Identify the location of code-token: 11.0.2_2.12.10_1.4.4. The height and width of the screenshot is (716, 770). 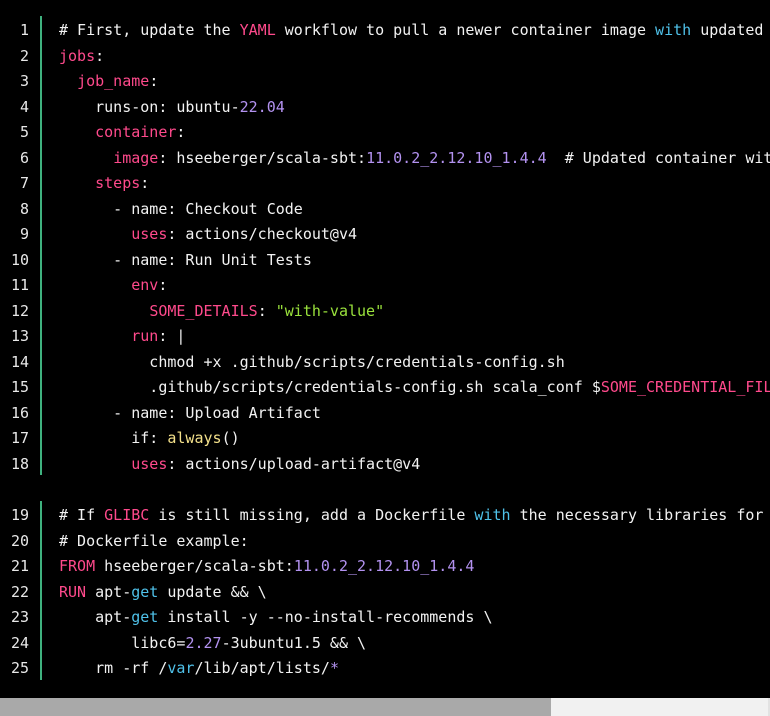
(384, 566).